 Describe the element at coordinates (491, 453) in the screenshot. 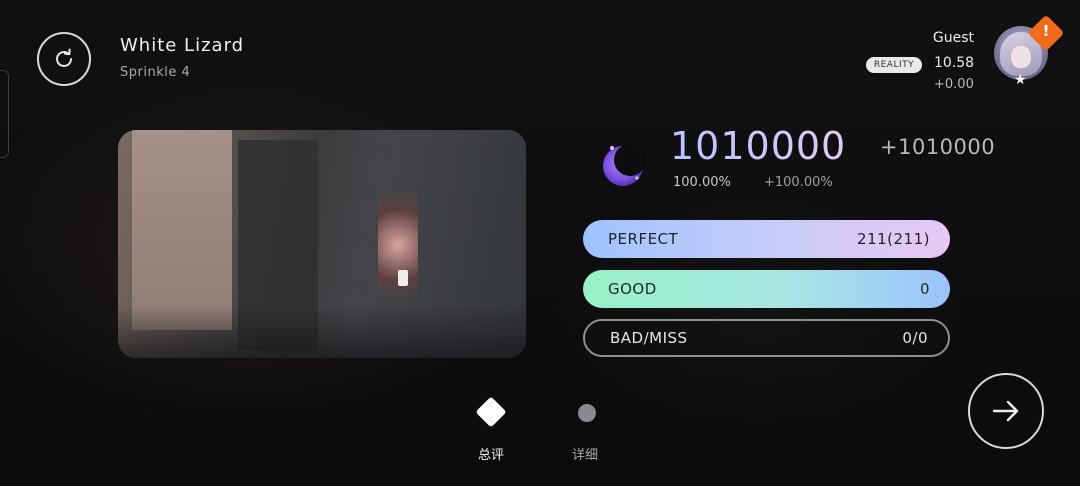

I see `tab-summary: 总评` at that location.